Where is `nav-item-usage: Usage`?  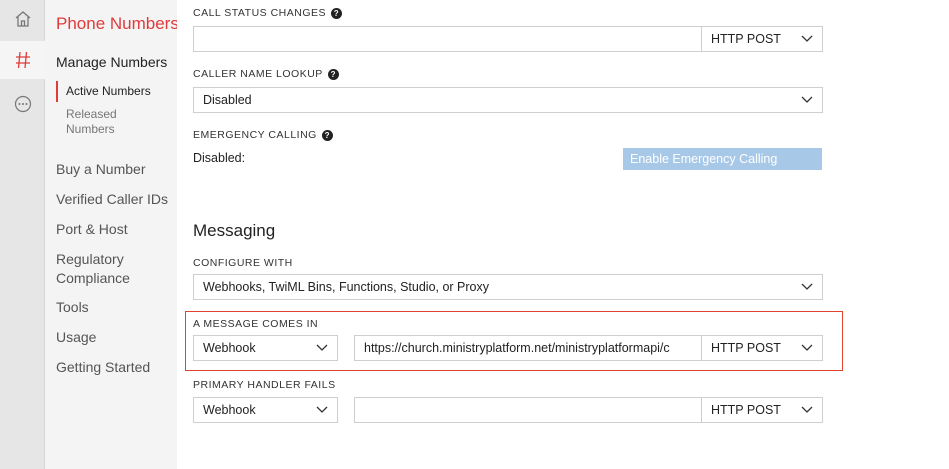
nav-item-usage: Usage is located at coordinates (116, 337).